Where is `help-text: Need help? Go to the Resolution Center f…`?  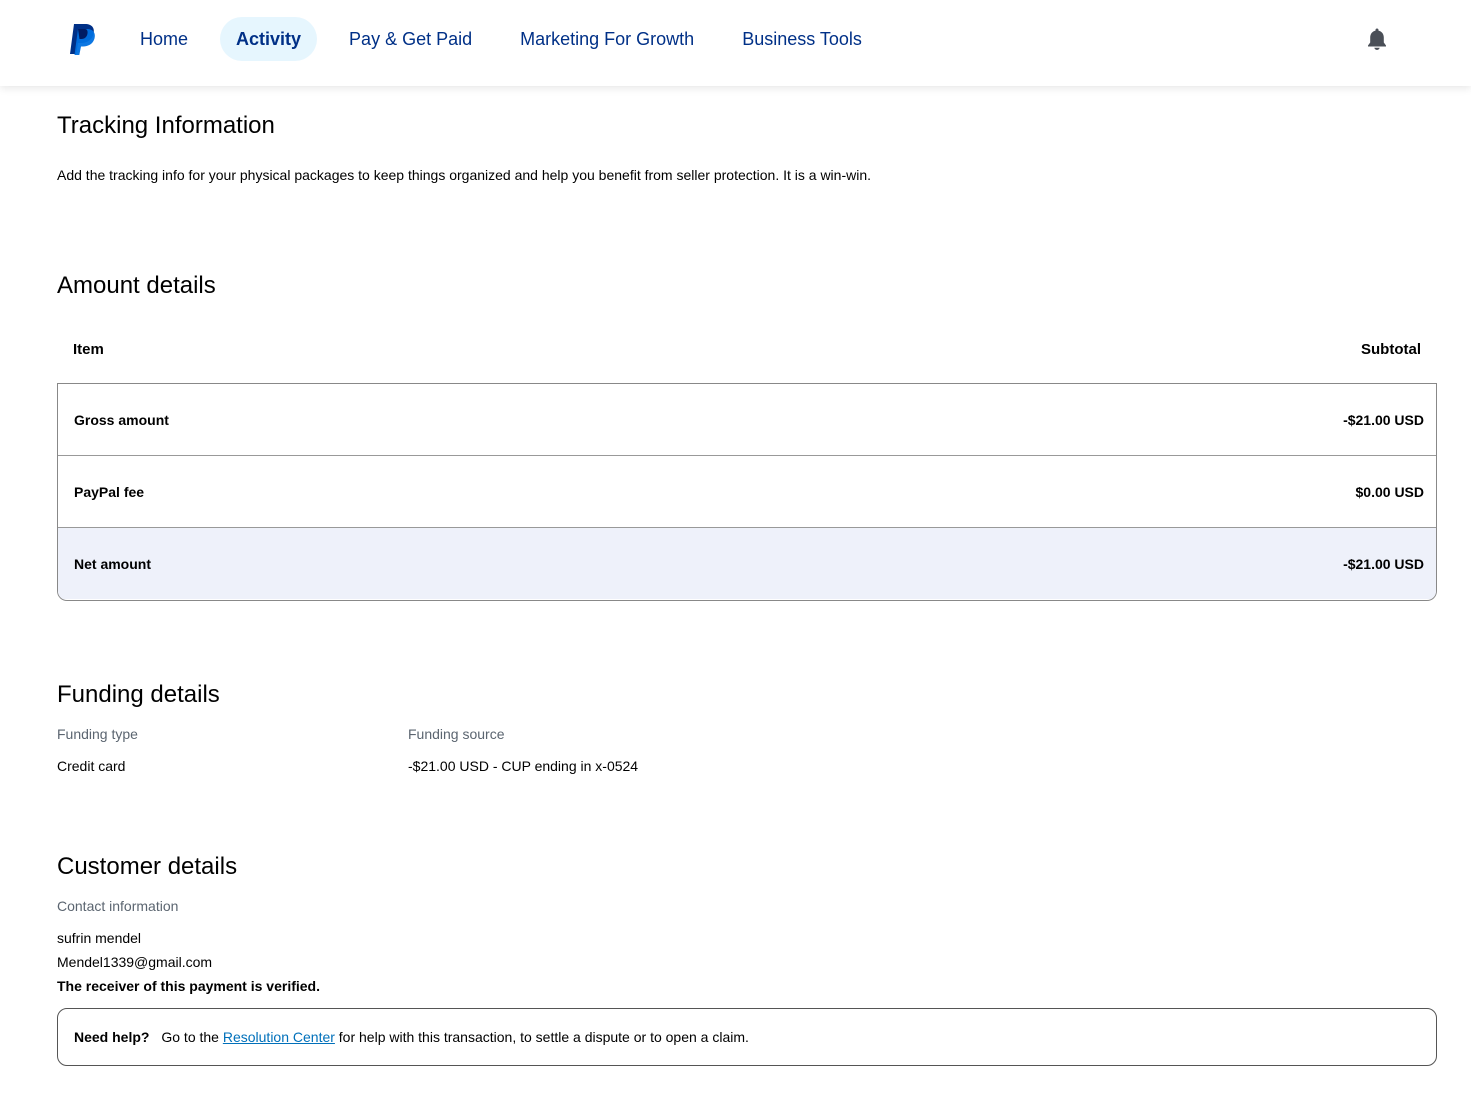
help-text: Need help? Go to the Resolution Center f… is located at coordinates (411, 1037).